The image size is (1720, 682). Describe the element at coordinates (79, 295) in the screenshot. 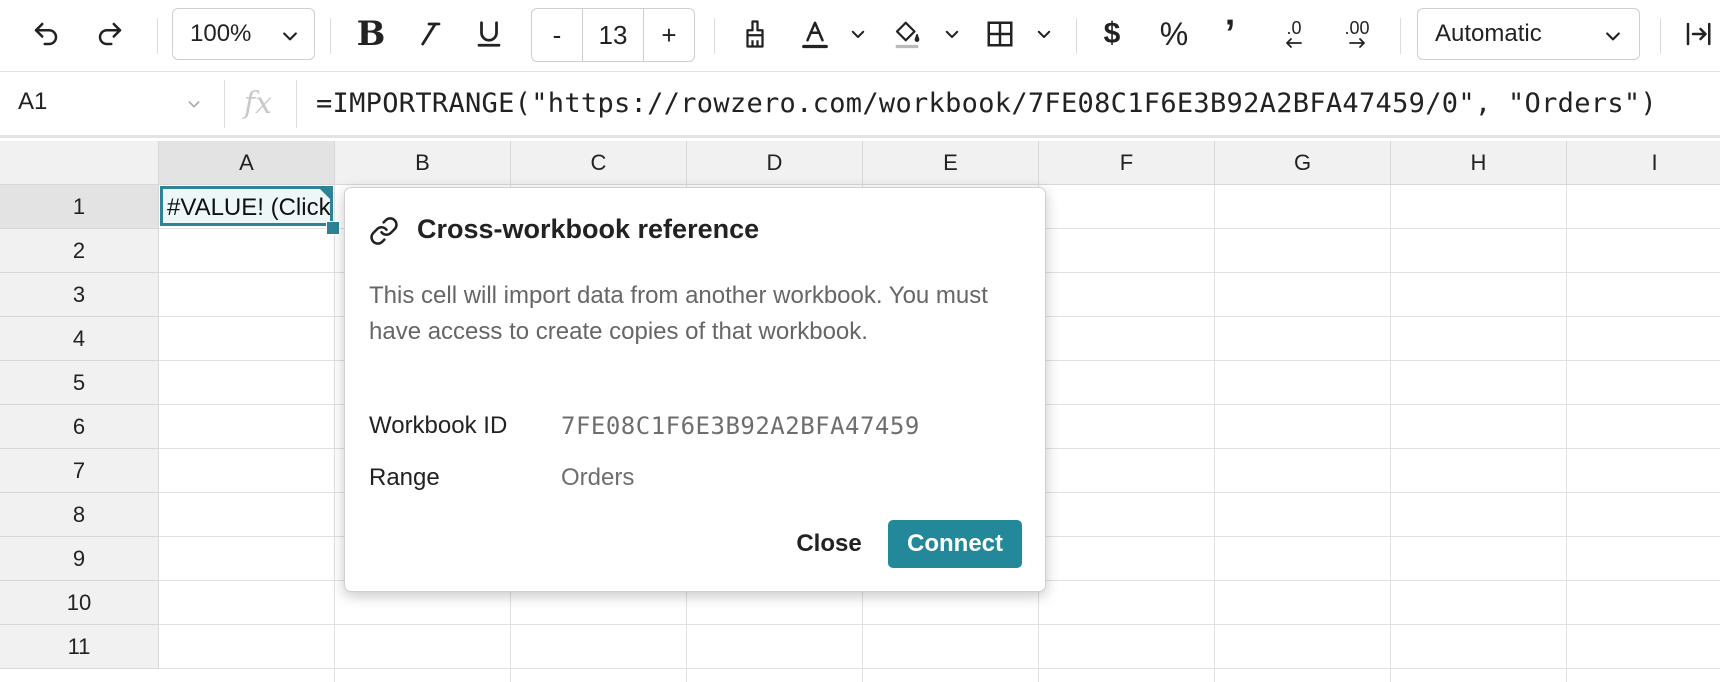

I see `row-header-3: 3` at that location.